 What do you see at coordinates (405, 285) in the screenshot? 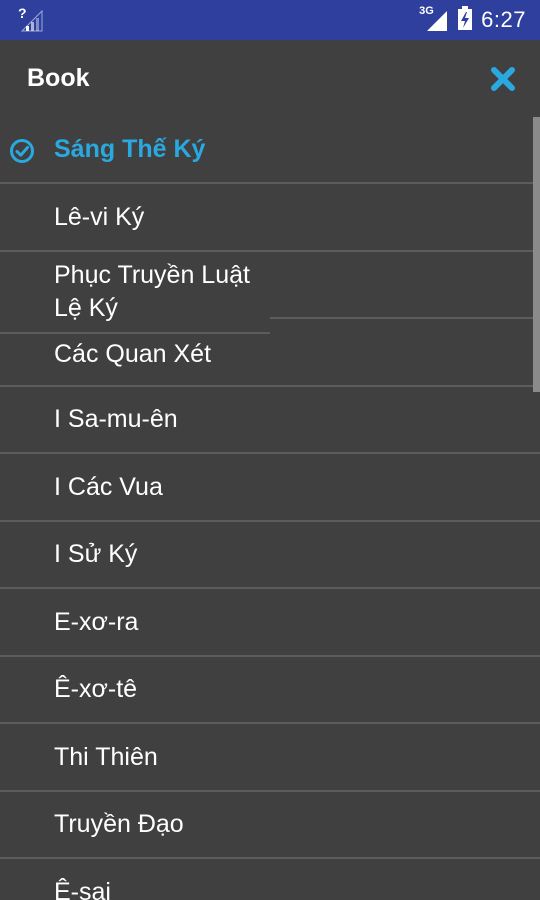
I see `book-item: Giô-suê` at bounding box center [405, 285].